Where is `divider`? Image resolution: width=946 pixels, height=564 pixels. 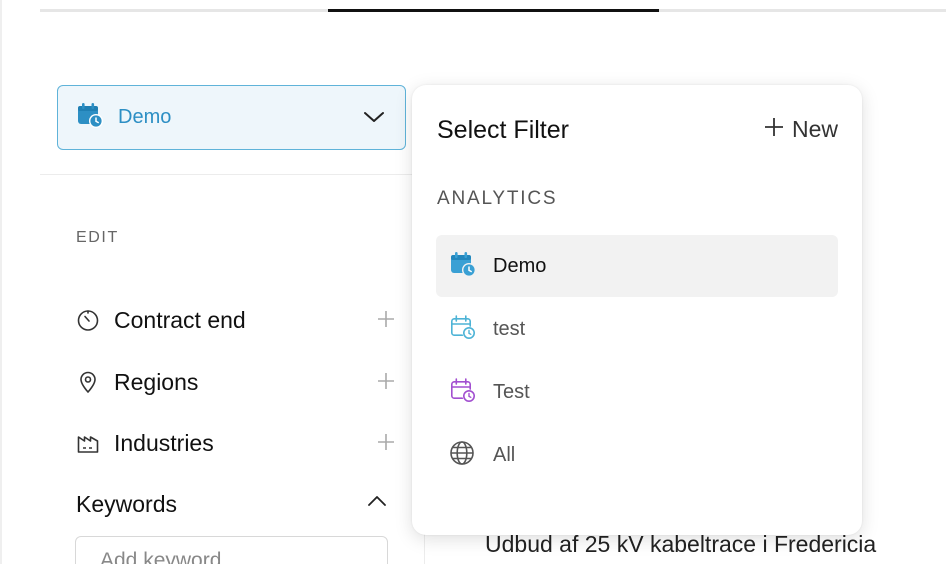 divider is located at coordinates (232, 174).